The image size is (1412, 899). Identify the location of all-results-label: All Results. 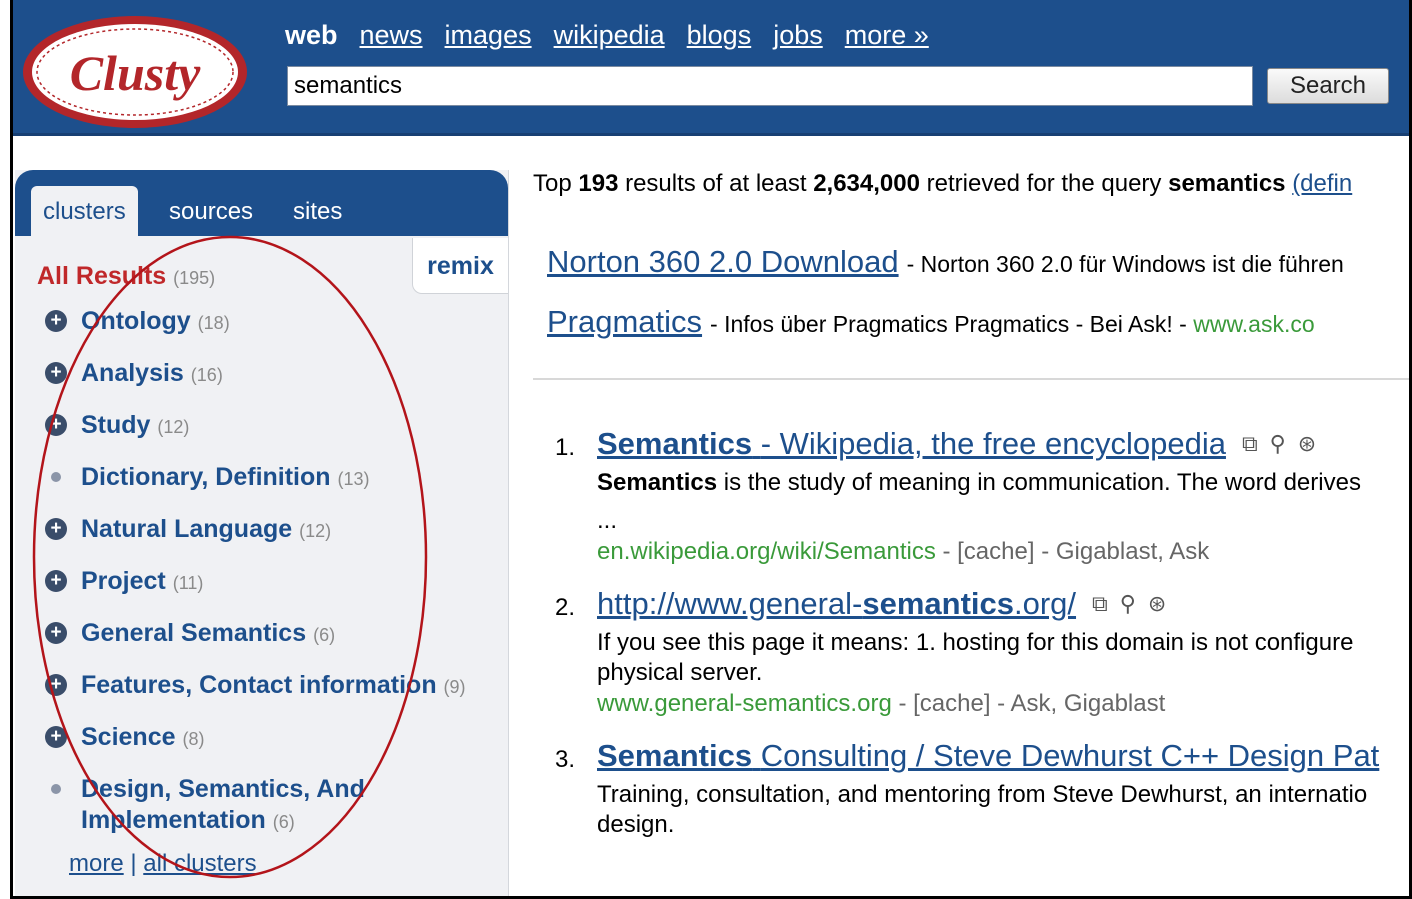
(102, 276).